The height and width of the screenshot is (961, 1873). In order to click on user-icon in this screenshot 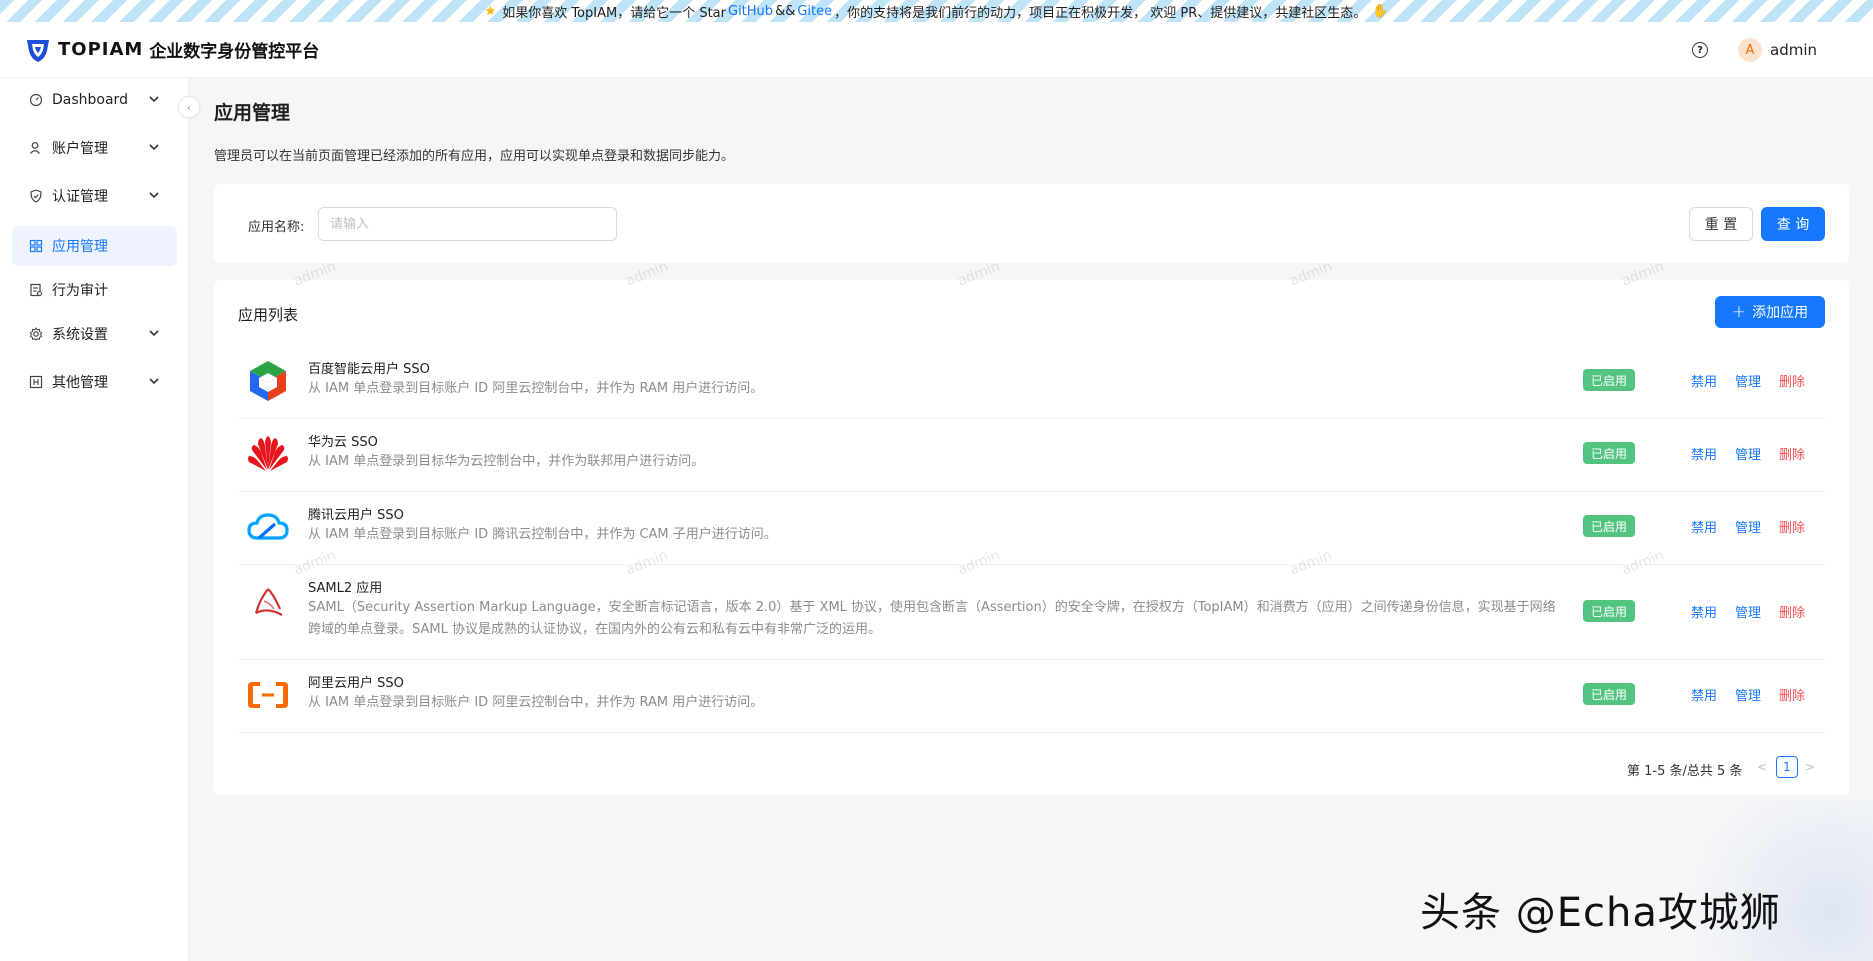, I will do `click(36, 148)`.